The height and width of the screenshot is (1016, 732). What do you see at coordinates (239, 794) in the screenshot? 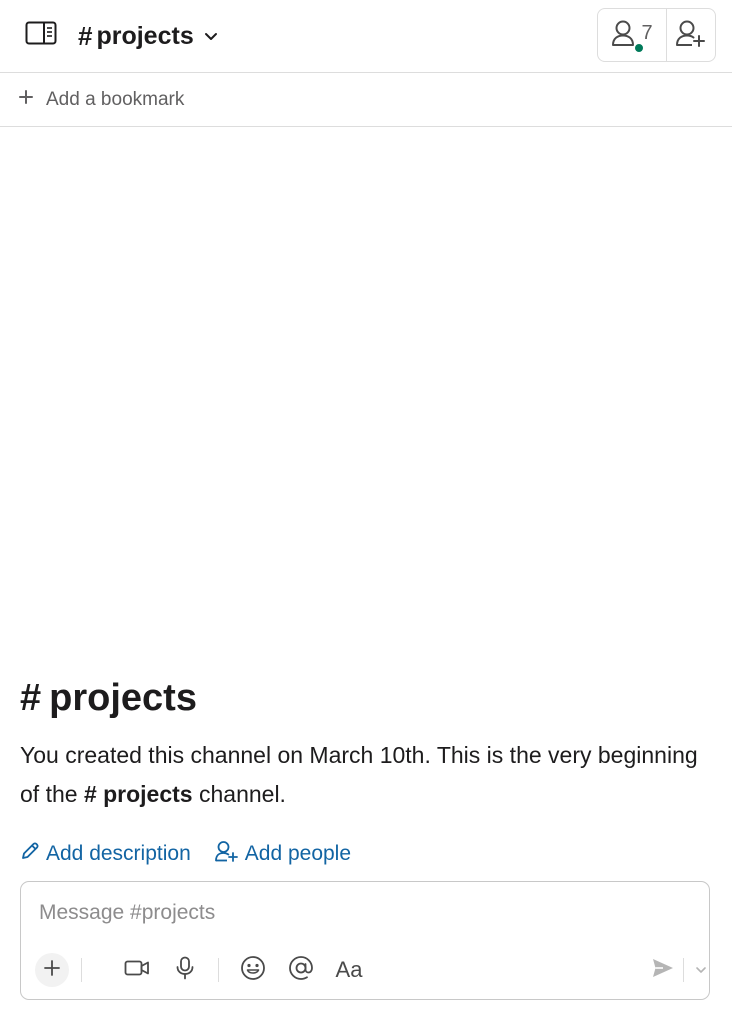
I see `intro-text-end: channel.` at bounding box center [239, 794].